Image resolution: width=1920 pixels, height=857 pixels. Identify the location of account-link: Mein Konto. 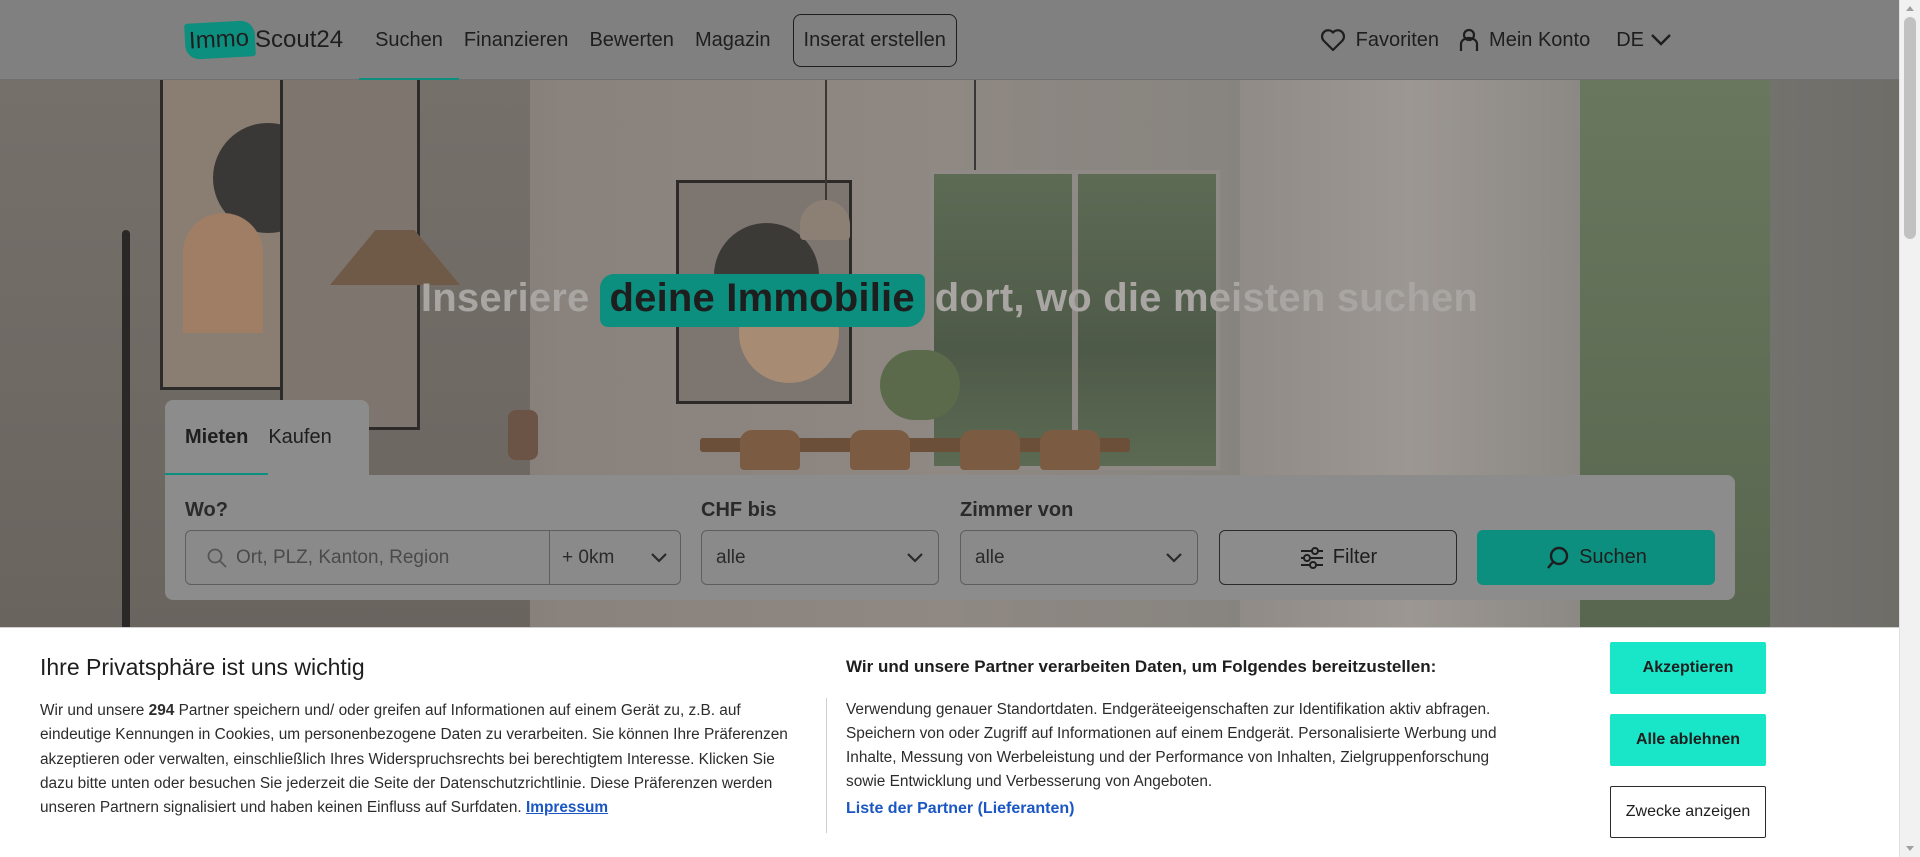
(1524, 40).